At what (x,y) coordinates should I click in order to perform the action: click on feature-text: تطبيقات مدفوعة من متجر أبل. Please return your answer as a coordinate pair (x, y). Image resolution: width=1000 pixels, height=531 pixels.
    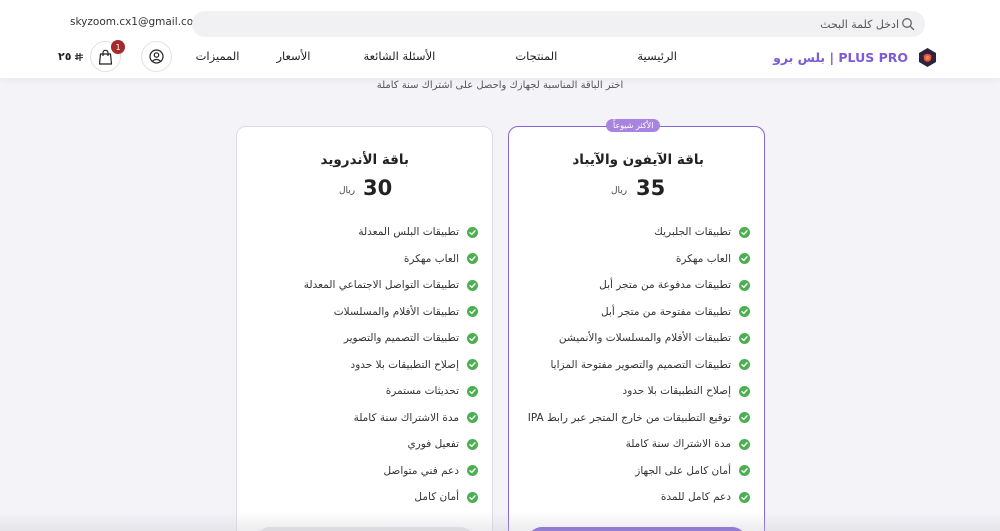
    Looking at the image, I should click on (665, 285).